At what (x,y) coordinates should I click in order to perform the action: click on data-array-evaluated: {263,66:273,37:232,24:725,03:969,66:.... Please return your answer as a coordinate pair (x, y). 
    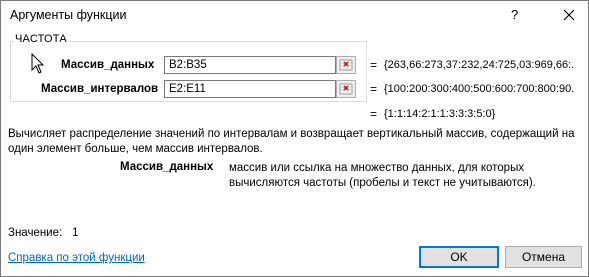
    Looking at the image, I should click on (479, 65).